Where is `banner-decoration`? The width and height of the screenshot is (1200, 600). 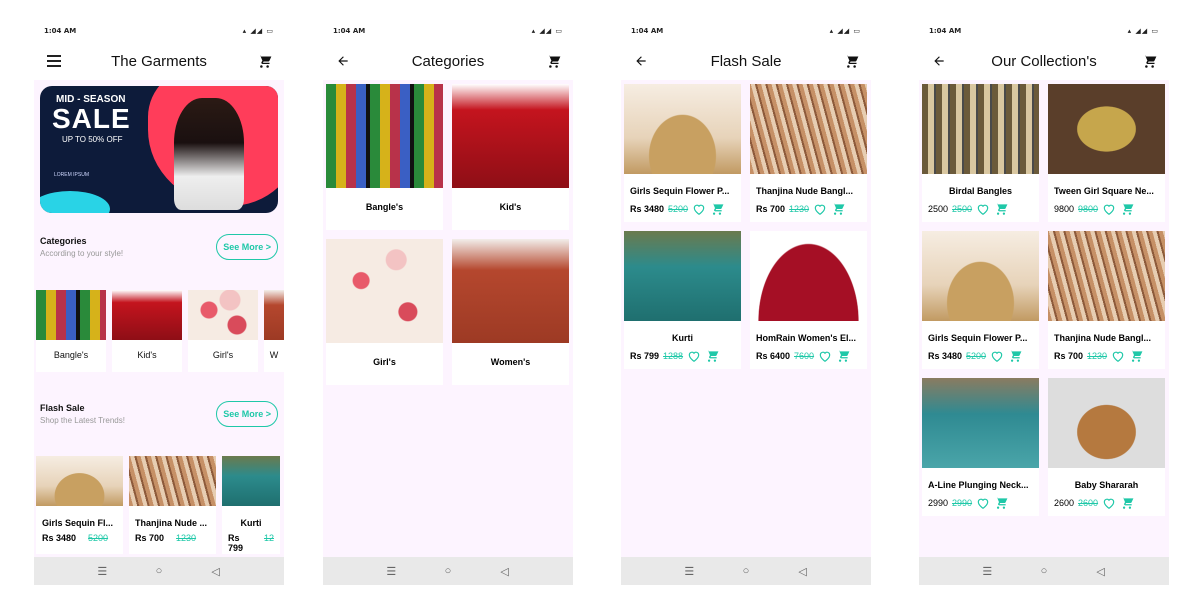
banner-decoration is located at coordinates (75, 202).